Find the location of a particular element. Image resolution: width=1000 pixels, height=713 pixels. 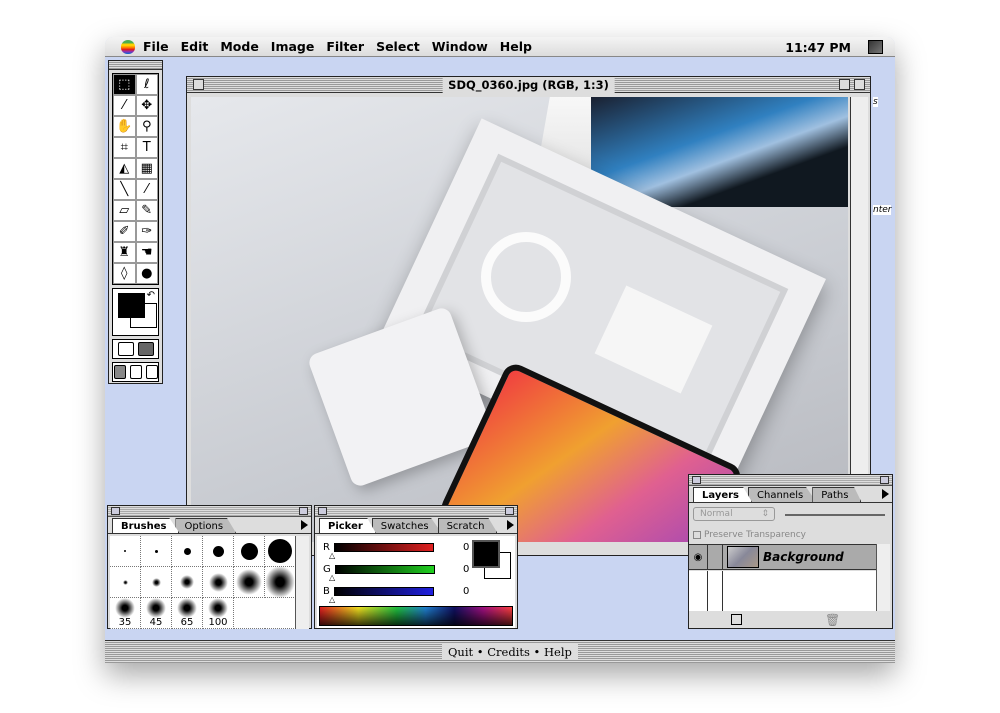

blend-mode-select: Normal ⇕ is located at coordinates (734, 514).